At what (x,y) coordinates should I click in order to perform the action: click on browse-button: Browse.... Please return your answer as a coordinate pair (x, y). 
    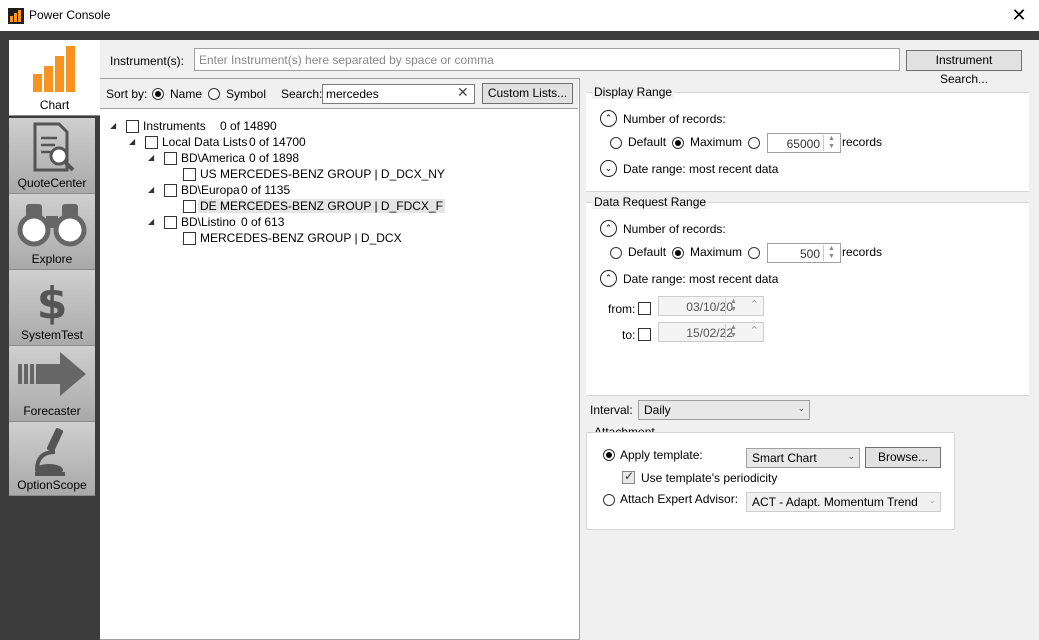
    Looking at the image, I should click on (903, 457).